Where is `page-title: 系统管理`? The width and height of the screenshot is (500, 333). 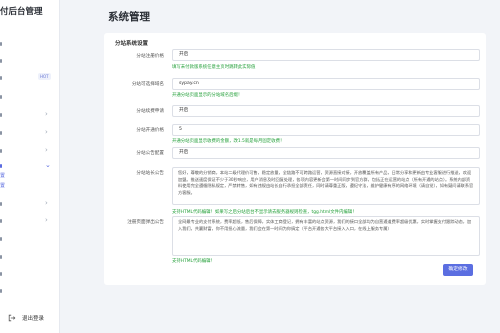
page-title: 系统管理 is located at coordinates (129, 17).